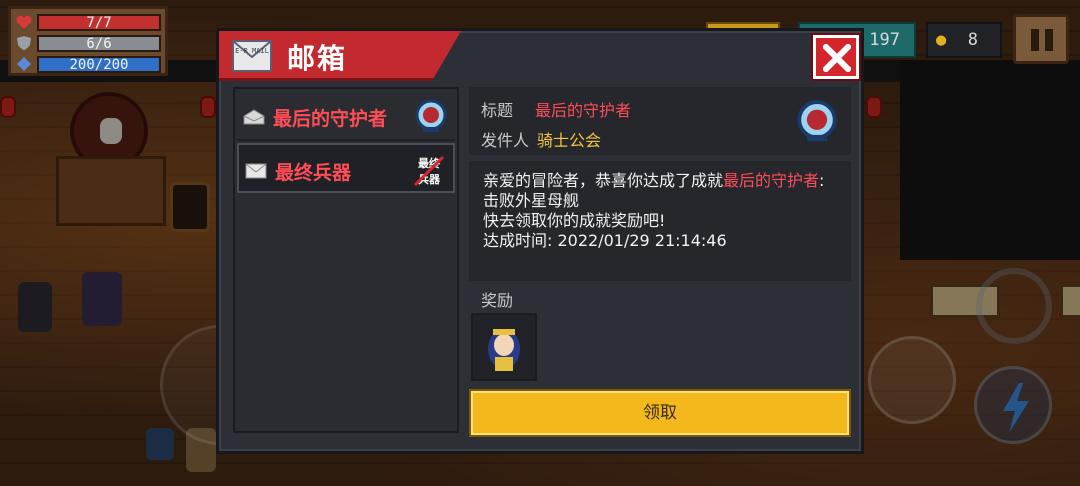  What do you see at coordinates (24, 43) in the screenshot?
I see `shield-icon` at bounding box center [24, 43].